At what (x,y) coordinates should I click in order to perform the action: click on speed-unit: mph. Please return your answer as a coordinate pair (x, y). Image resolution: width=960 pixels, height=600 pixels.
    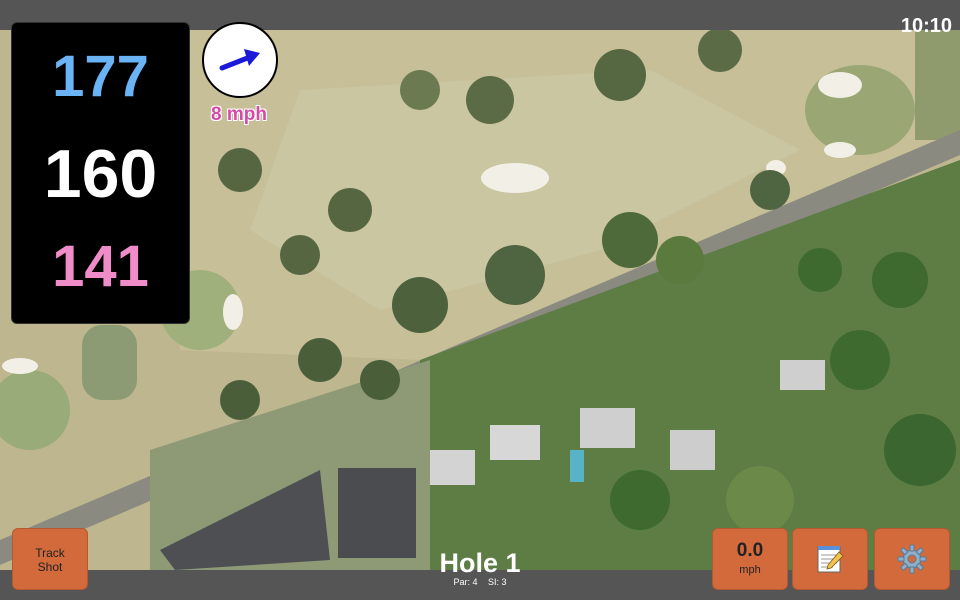
    Looking at the image, I should click on (750, 570).